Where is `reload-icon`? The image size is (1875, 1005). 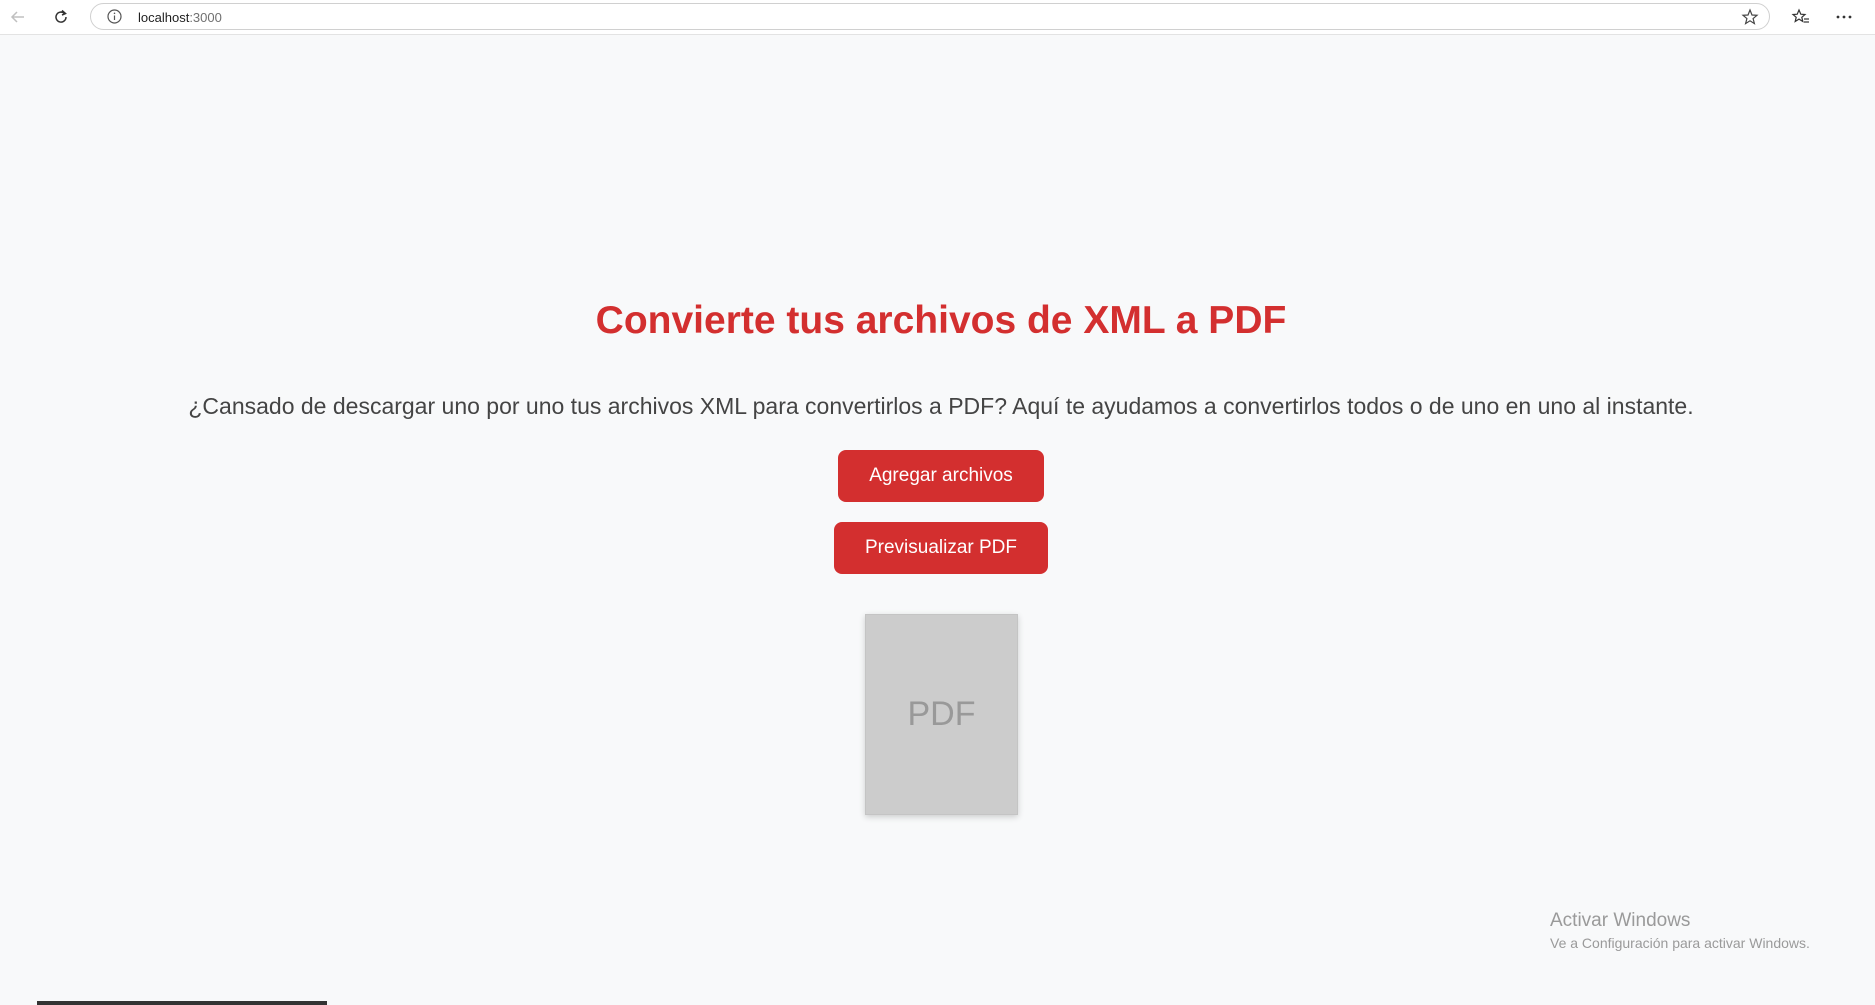
reload-icon is located at coordinates (61, 16).